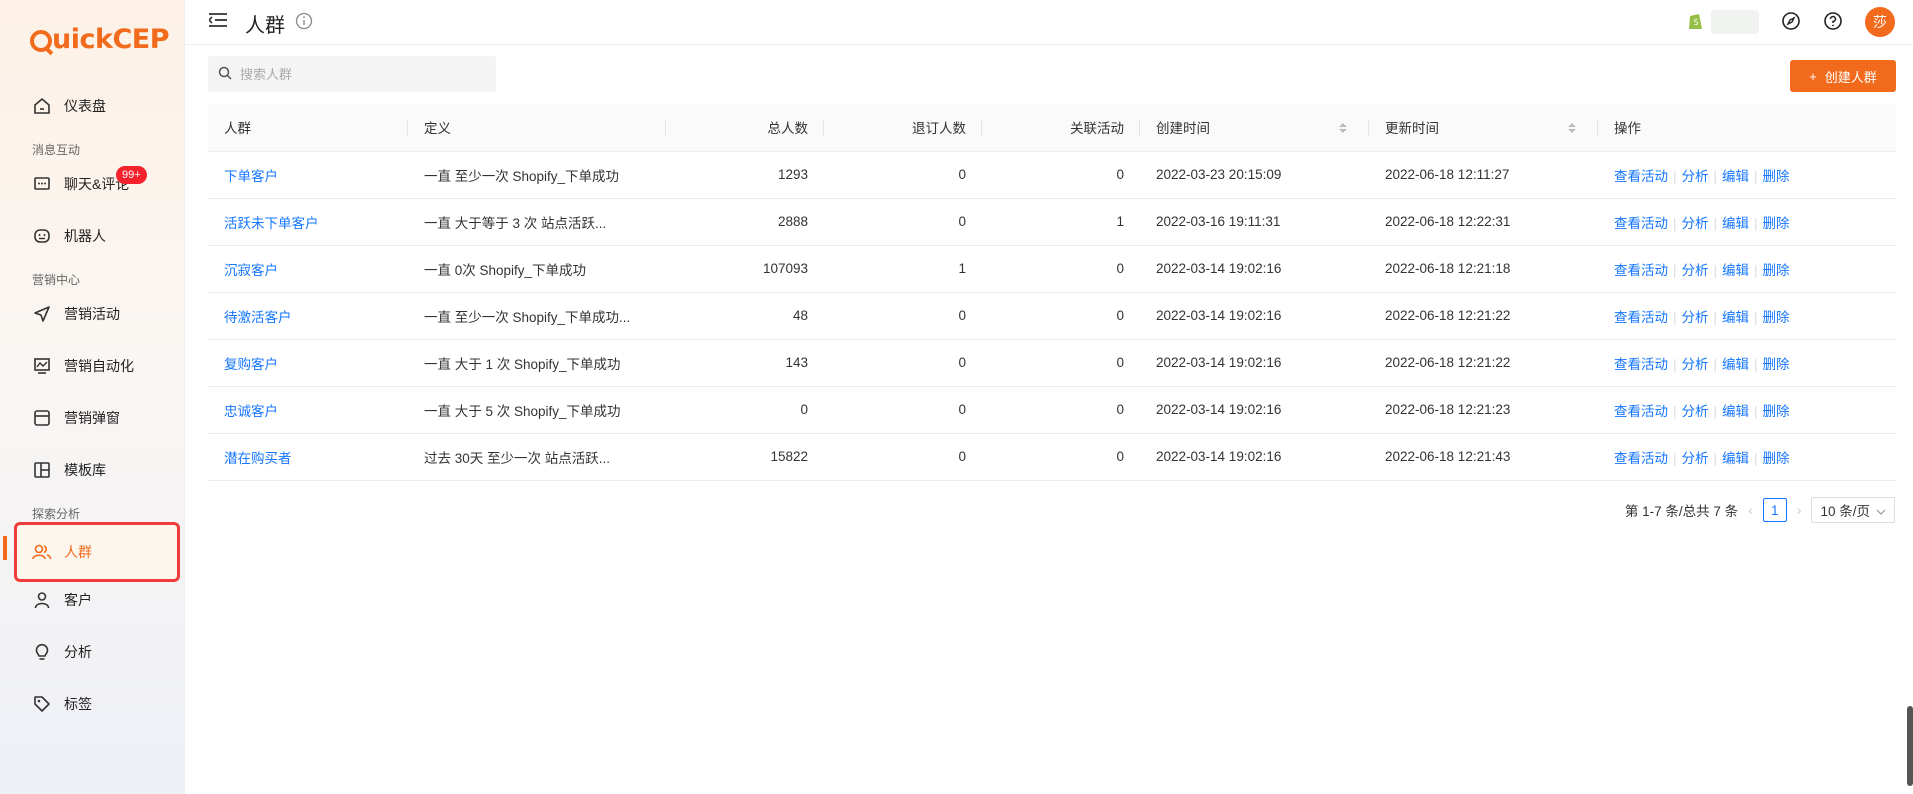 Image resolution: width=1913 pixels, height=794 pixels. What do you see at coordinates (258, 317) in the screenshot?
I see `segment-name-link: 待激活客户` at bounding box center [258, 317].